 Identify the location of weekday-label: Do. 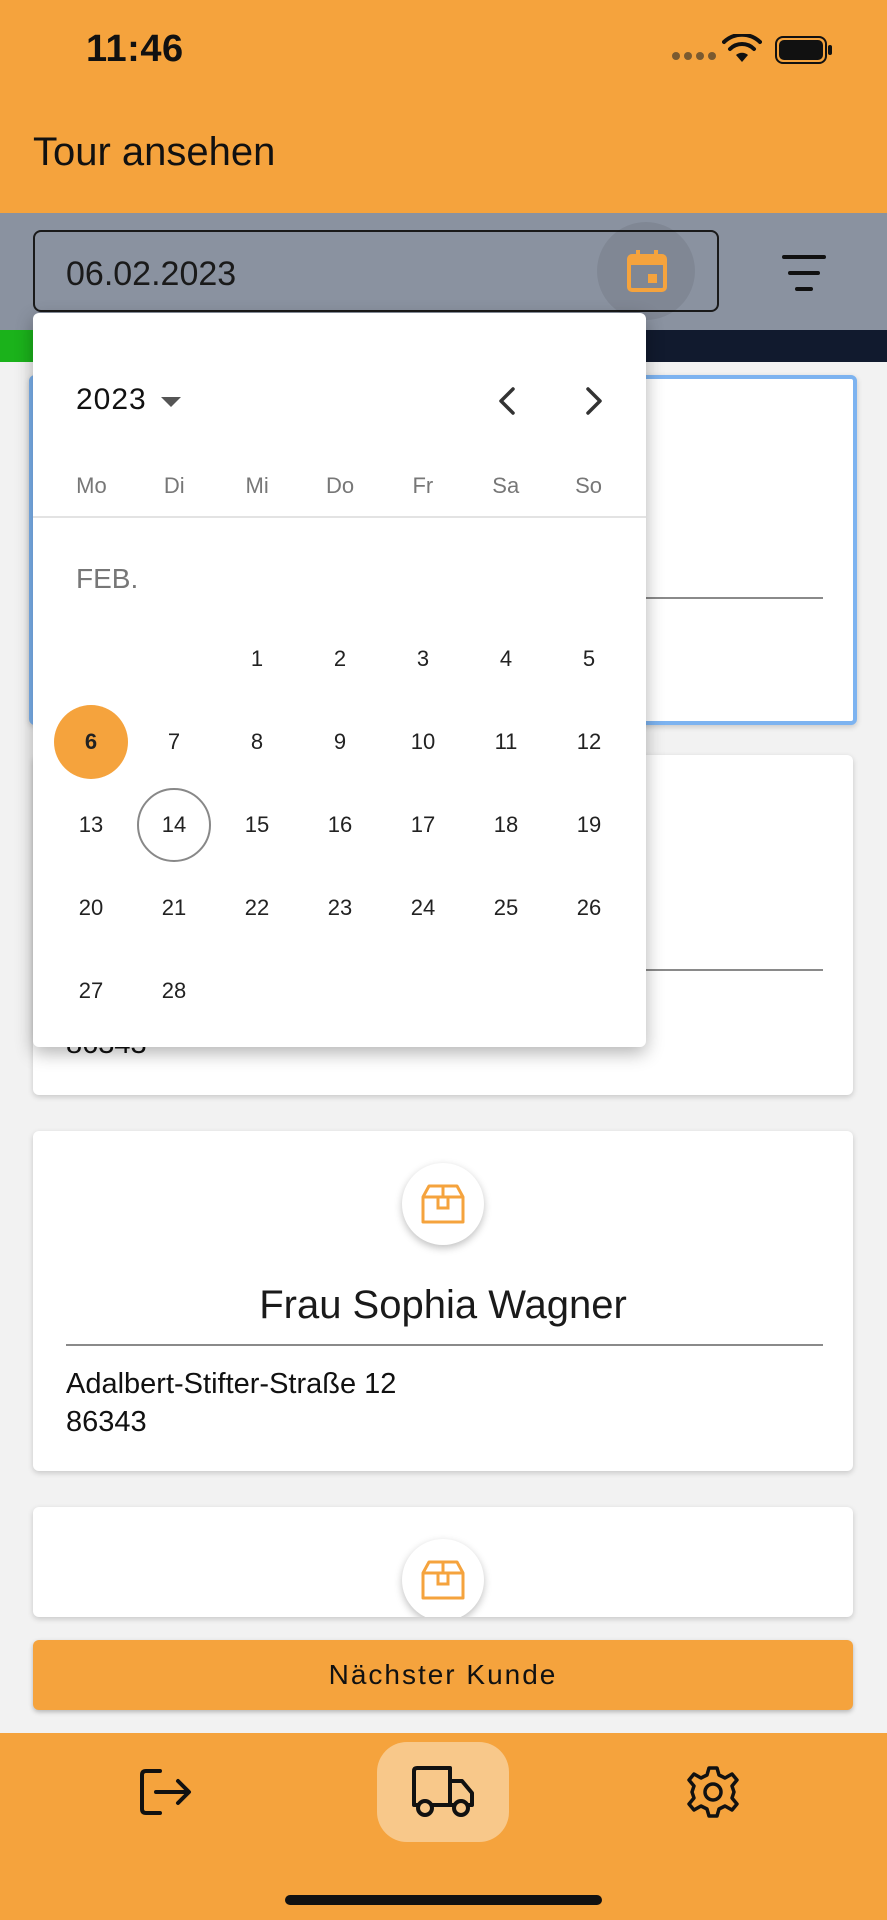
(340, 485).